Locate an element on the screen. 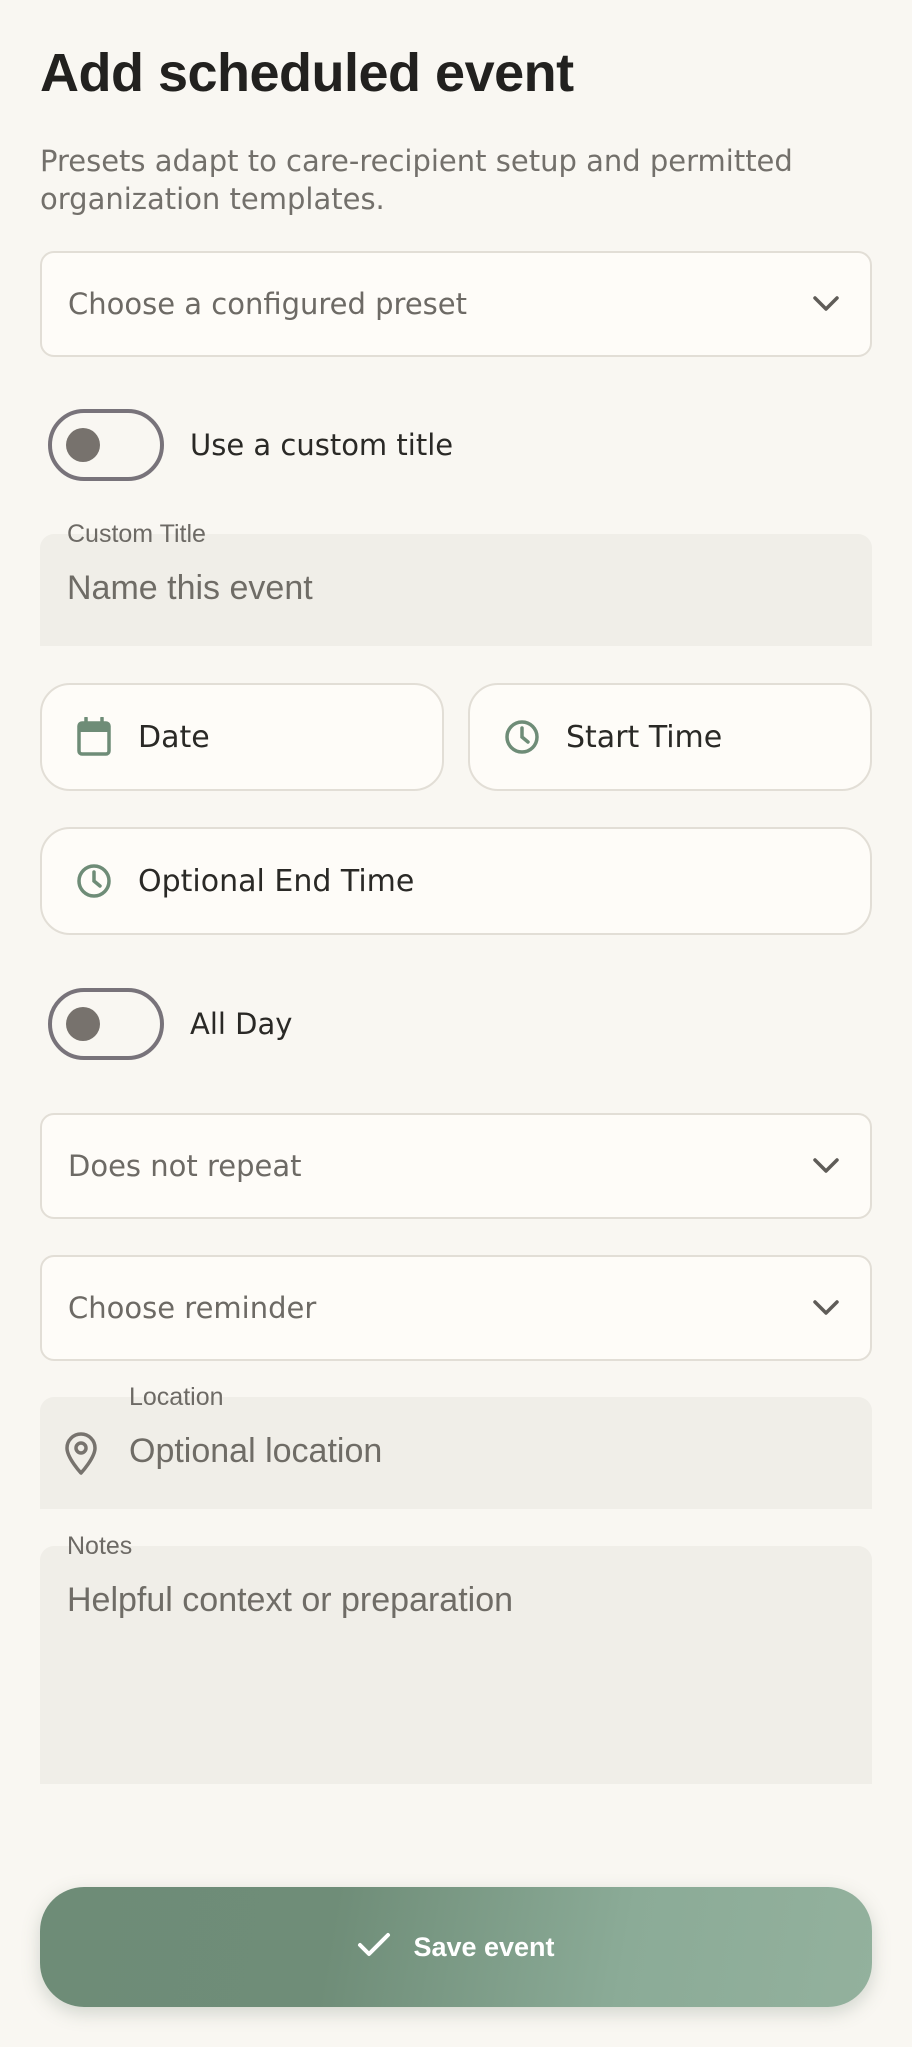  notes-textarea: Helpful context or preparation is located at coordinates (290, 1600).